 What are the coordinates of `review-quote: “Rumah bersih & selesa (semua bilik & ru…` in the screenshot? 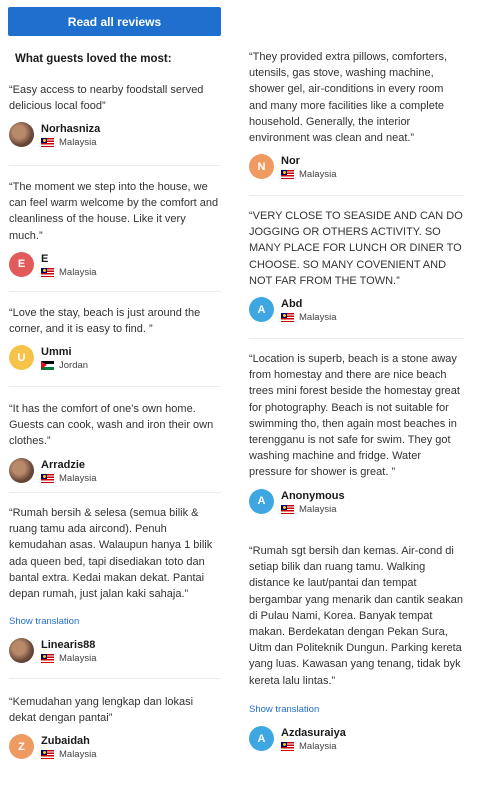 It's located at (111, 554).